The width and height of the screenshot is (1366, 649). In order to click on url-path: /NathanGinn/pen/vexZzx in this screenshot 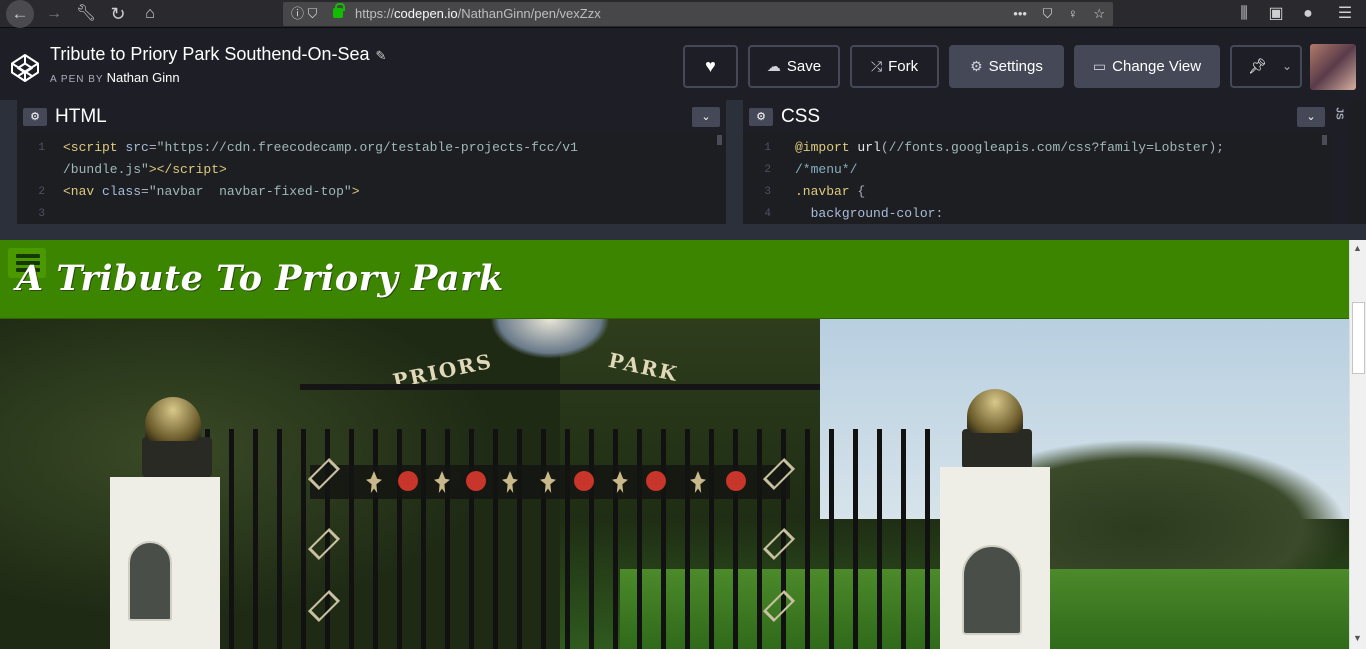, I will do `click(529, 13)`.